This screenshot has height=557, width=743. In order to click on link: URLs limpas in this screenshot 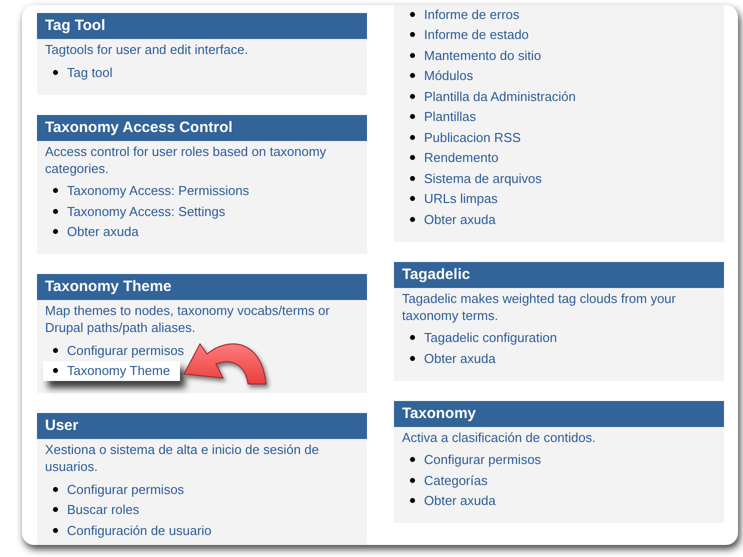, I will do `click(461, 198)`.